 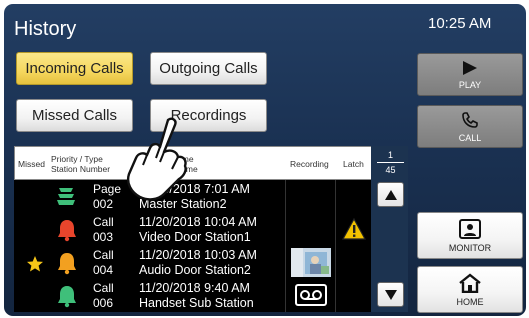 I want to click on row-name: Handset Sub Station, so click(x=196, y=303).